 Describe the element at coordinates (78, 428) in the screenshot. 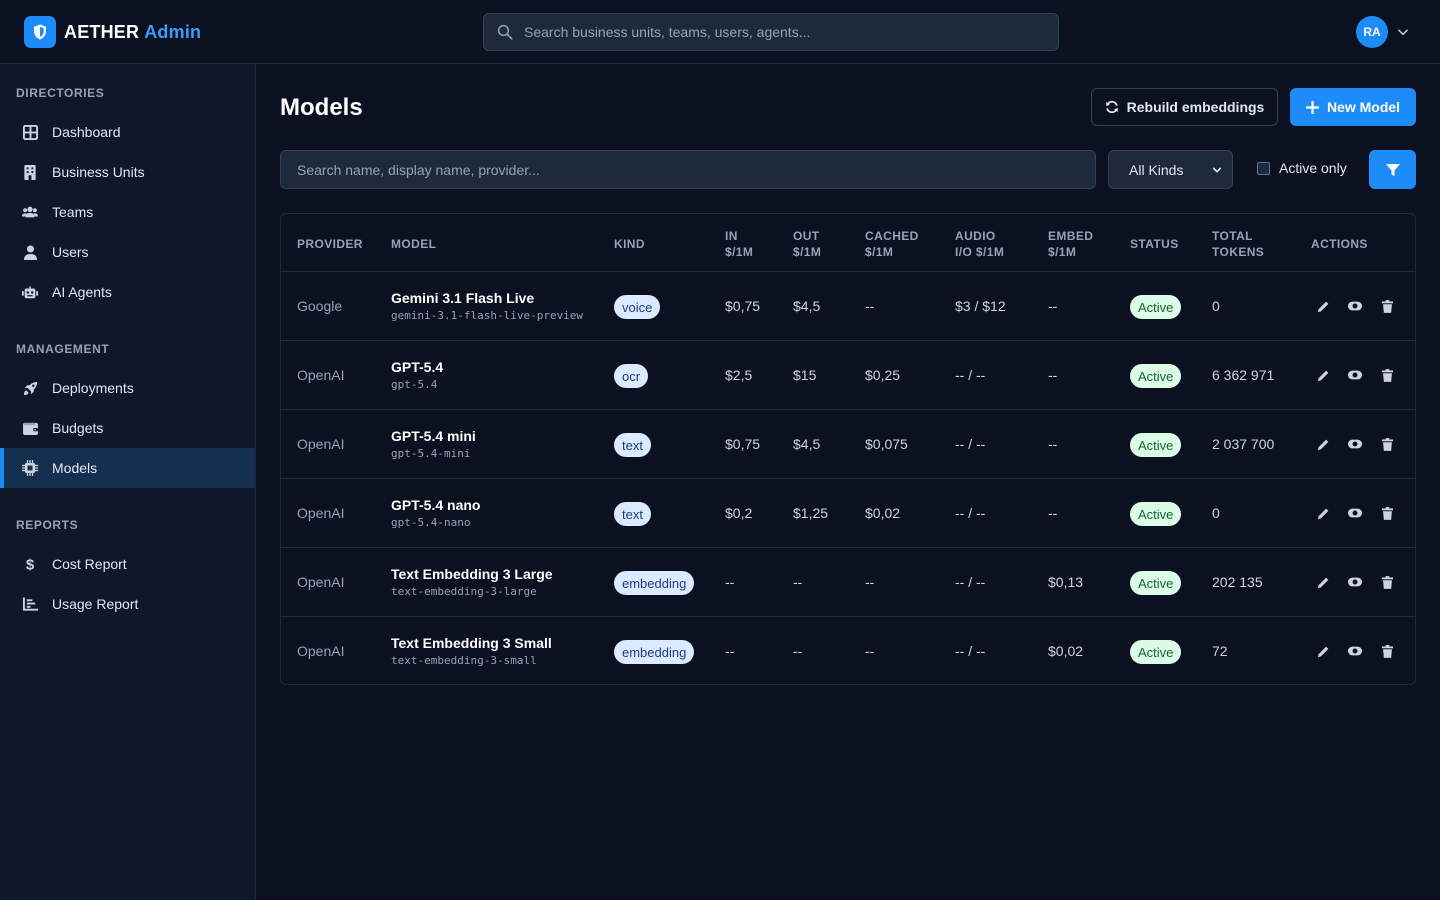

I see `sidebar-item-label: Budgets` at that location.